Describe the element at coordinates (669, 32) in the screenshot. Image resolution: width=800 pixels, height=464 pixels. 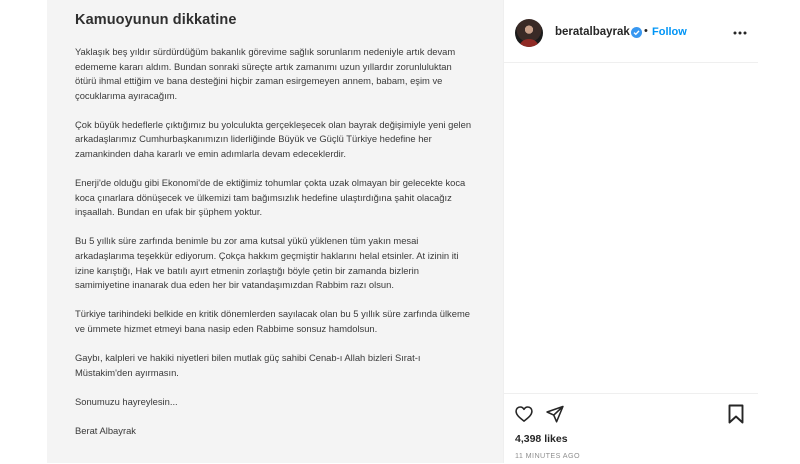
I see `follow-button: Follow` at that location.